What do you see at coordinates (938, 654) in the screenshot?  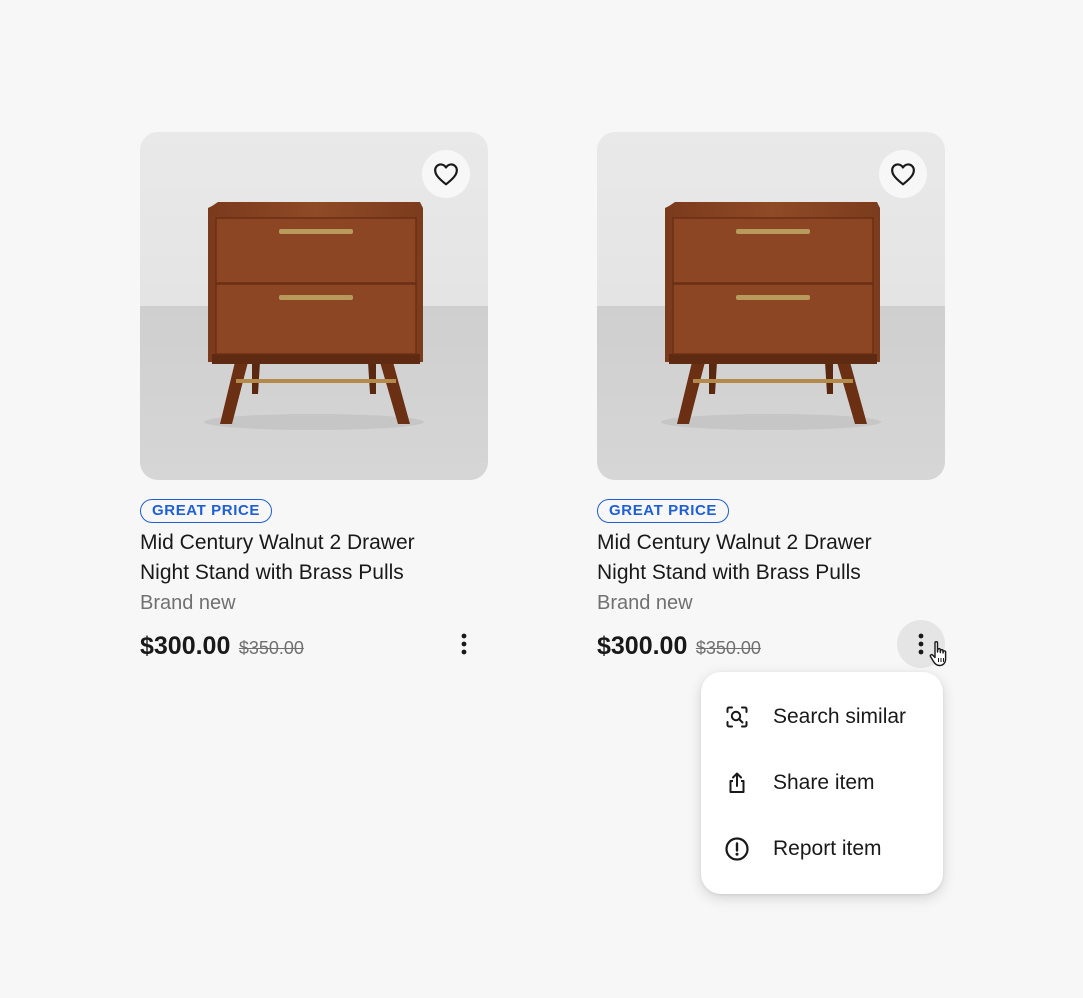 I see `hand-pointer-cursor-icon` at bounding box center [938, 654].